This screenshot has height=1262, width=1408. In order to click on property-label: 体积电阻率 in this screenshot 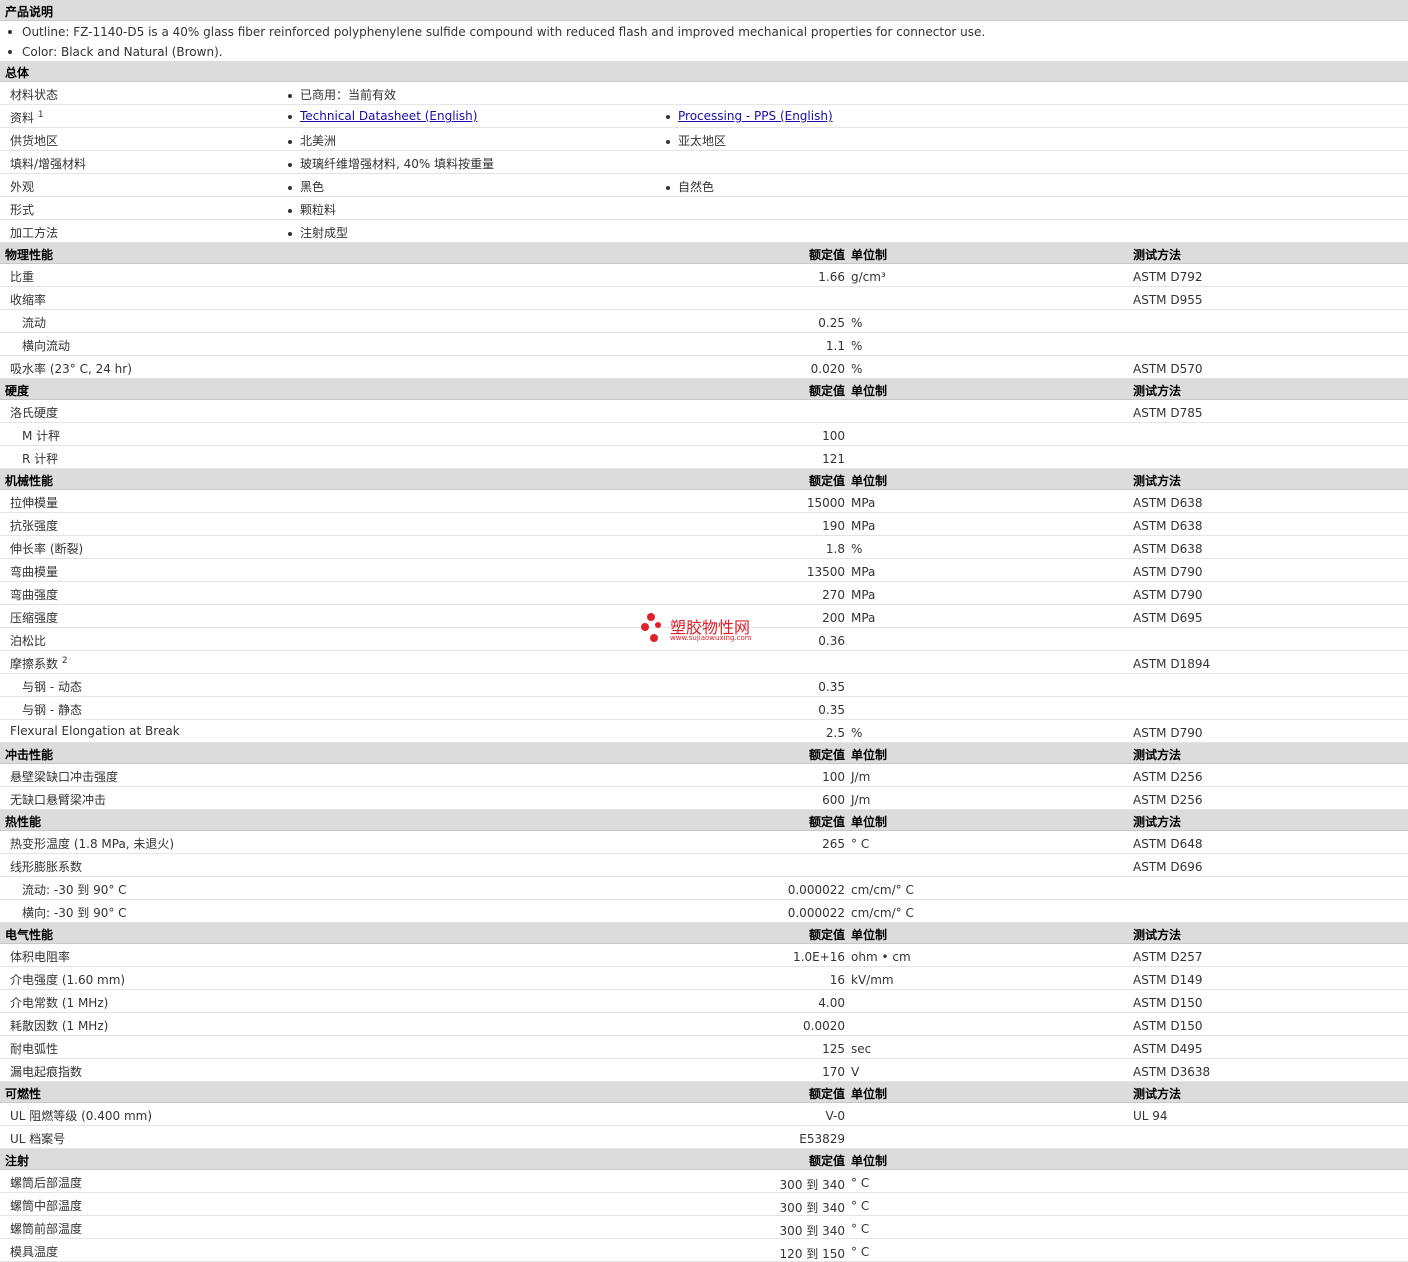, I will do `click(40, 956)`.